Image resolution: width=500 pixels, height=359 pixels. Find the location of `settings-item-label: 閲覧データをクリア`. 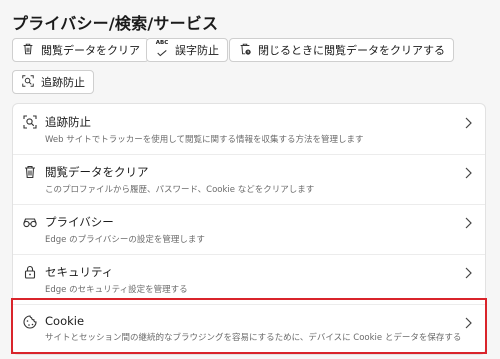

settings-item-label: 閲覧データをクリア is located at coordinates (97, 172).